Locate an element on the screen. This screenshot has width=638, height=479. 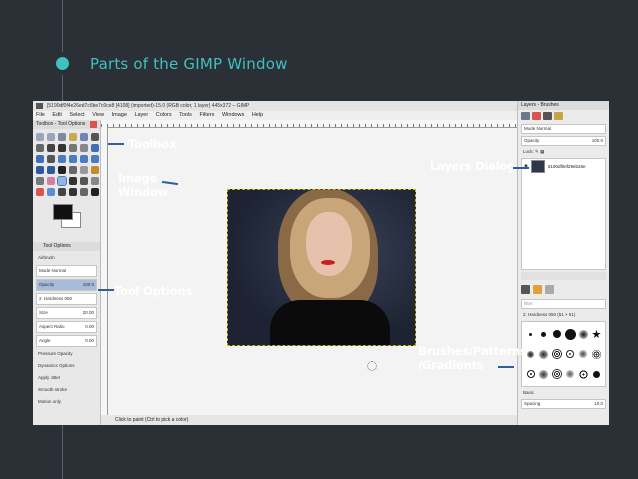
menu-select: Select is located at coordinates (76, 115).